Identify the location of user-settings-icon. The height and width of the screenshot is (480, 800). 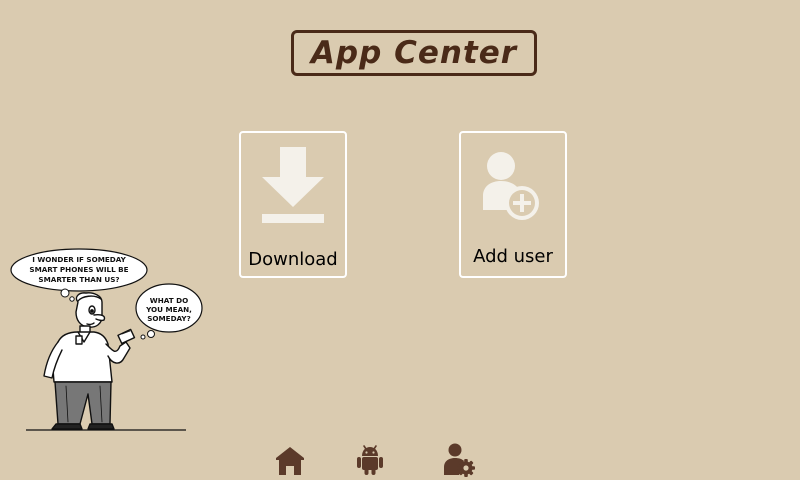
(459, 460).